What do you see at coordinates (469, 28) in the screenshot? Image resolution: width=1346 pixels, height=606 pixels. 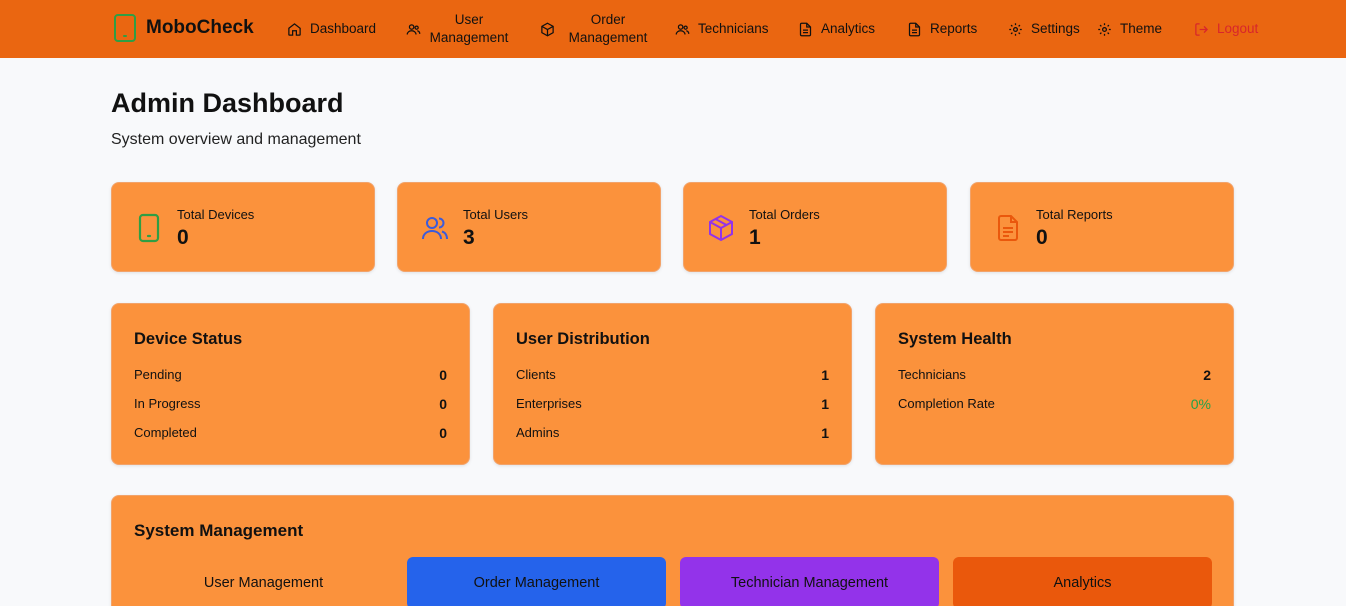 I see `nav-label: User Management` at bounding box center [469, 28].